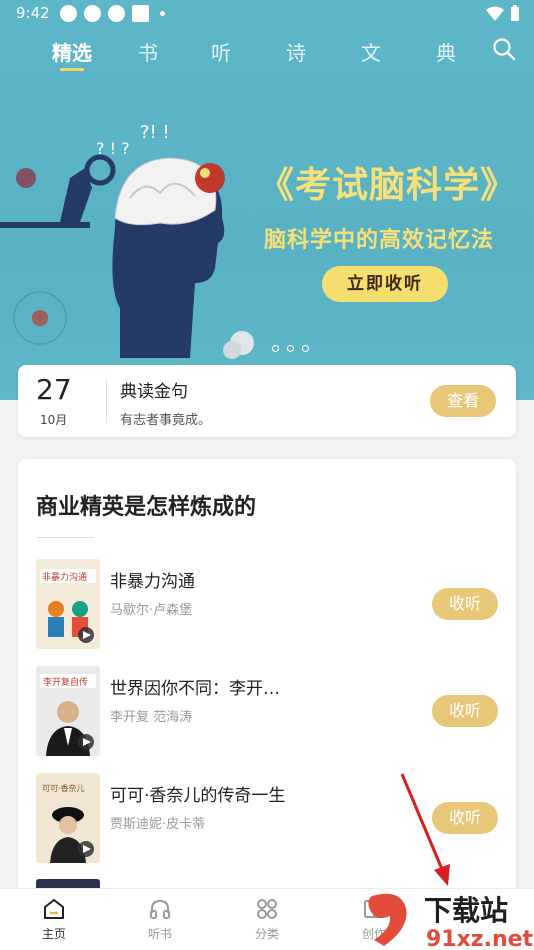 The image size is (534, 950). What do you see at coordinates (154, 392) in the screenshot?
I see `quote-title: 典读金句` at bounding box center [154, 392].